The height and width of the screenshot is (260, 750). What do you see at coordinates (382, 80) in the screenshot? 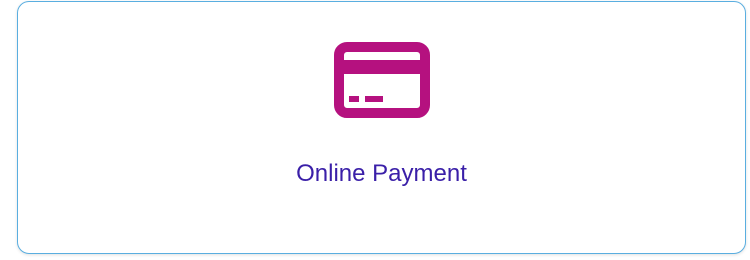
I see `credit-card-icon` at bounding box center [382, 80].